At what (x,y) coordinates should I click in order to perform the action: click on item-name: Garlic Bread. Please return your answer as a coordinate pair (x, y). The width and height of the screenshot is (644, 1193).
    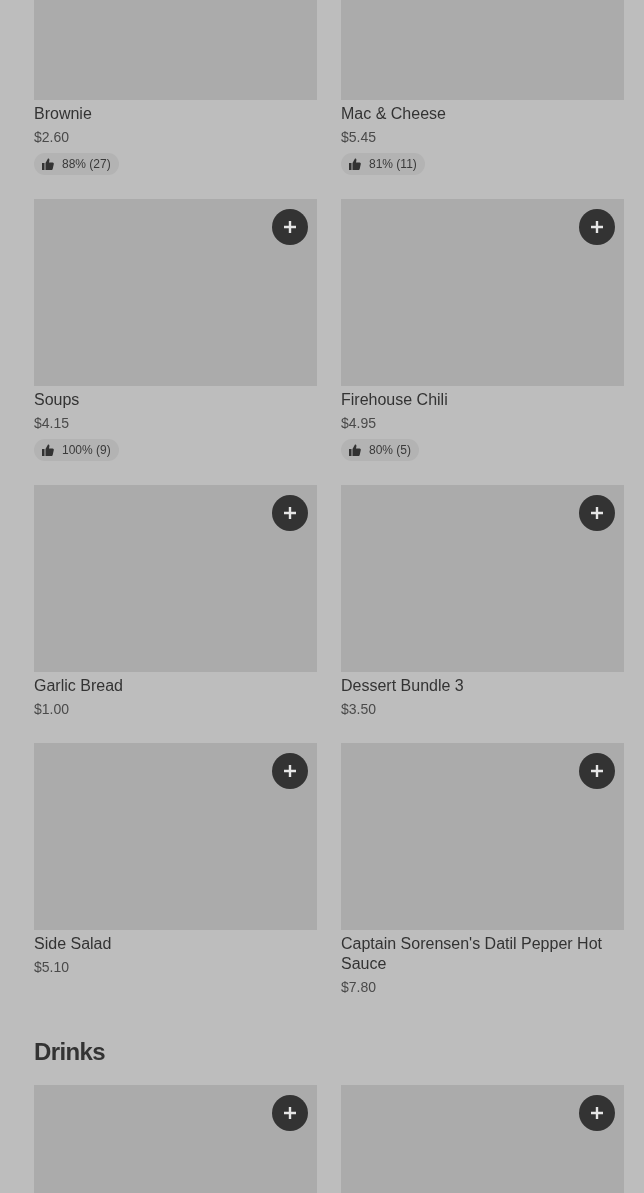
    Looking at the image, I should click on (79, 686).